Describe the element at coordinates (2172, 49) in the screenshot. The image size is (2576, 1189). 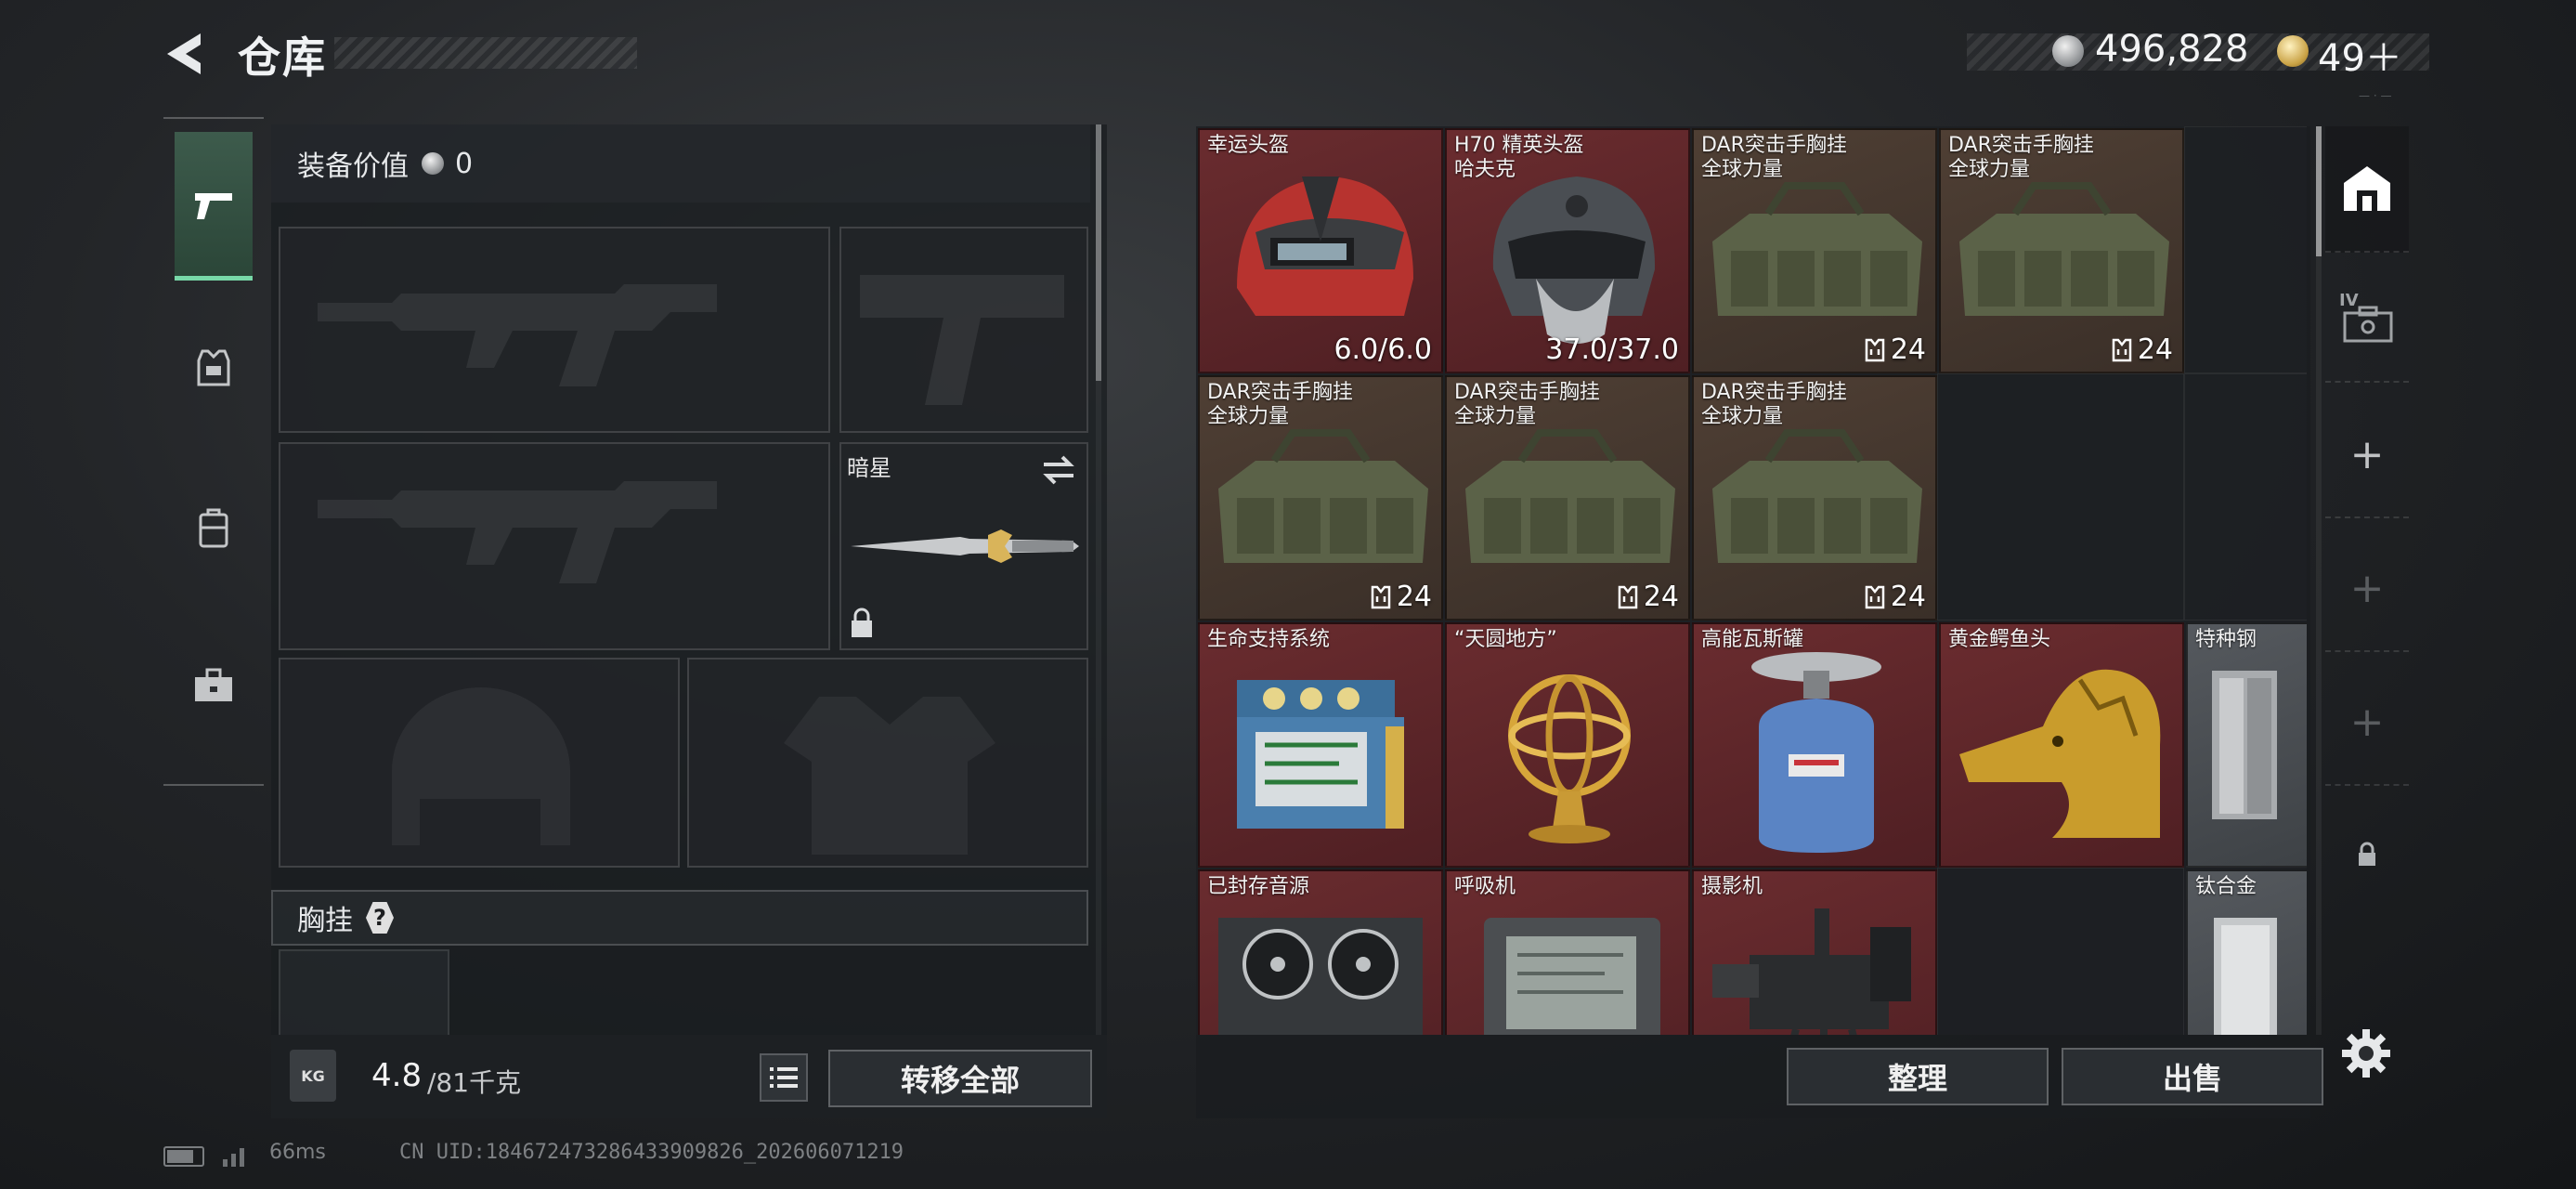
I see `currency-amount: 496,828` at that location.